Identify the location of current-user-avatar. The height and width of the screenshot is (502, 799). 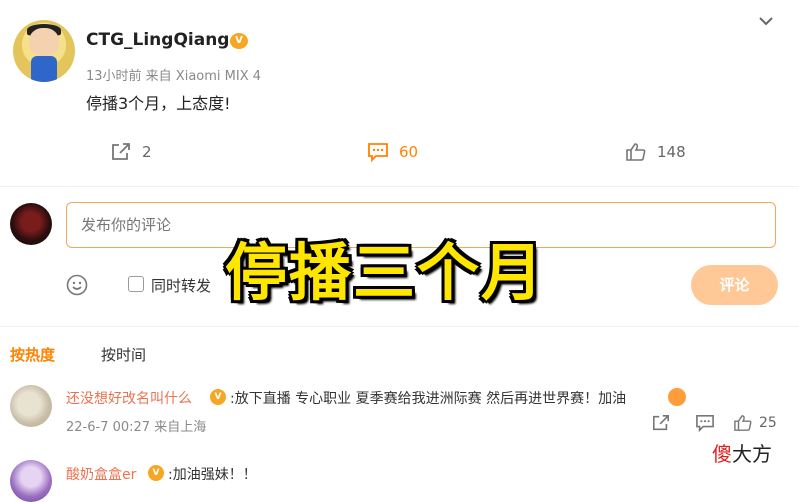
(31, 224).